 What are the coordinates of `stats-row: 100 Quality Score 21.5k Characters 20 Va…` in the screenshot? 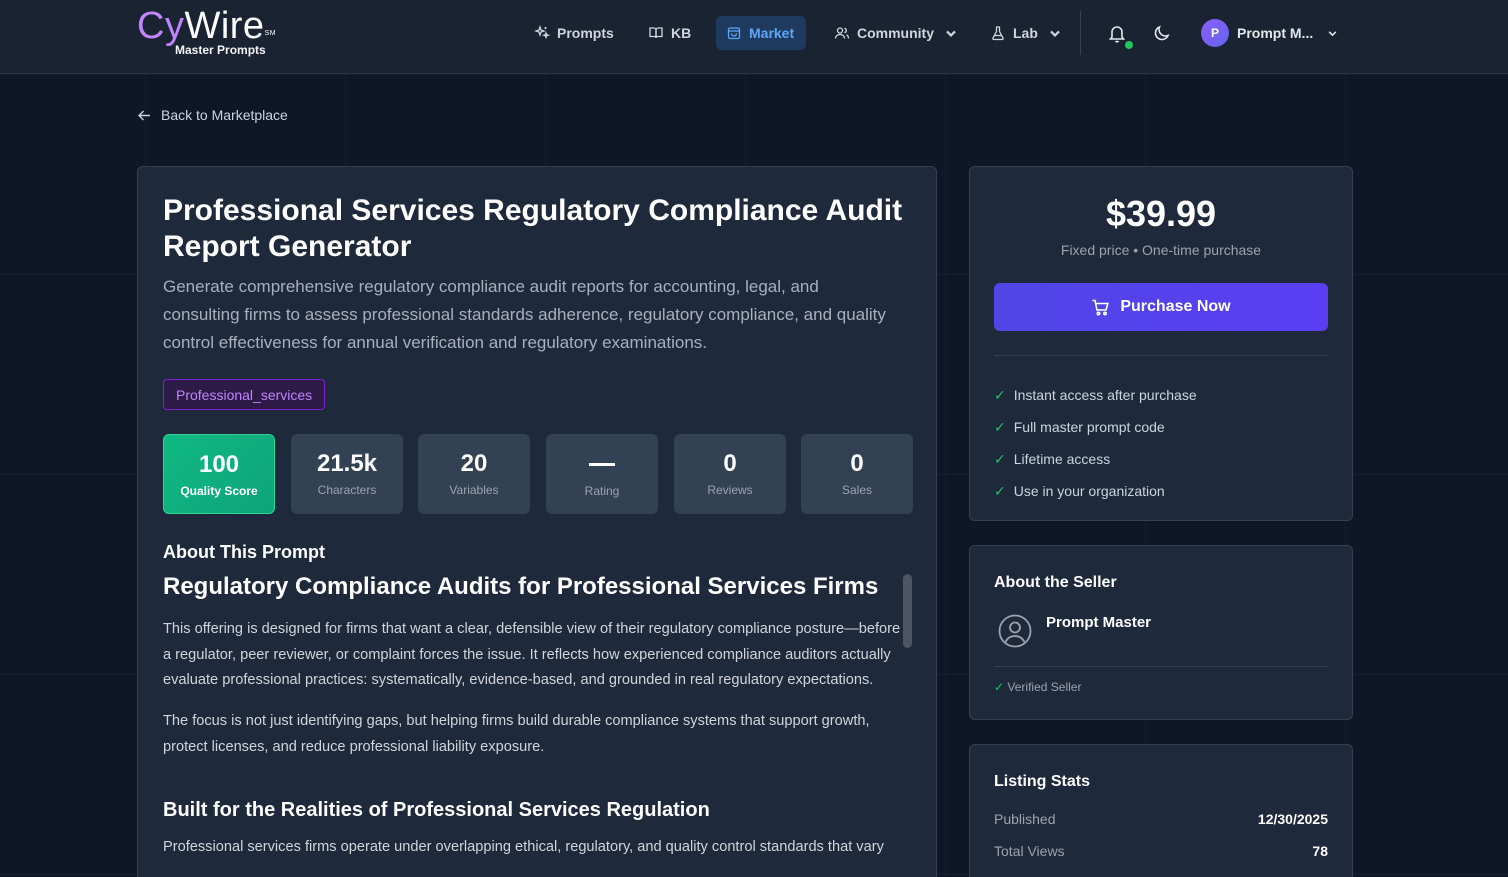 It's located at (538, 474).